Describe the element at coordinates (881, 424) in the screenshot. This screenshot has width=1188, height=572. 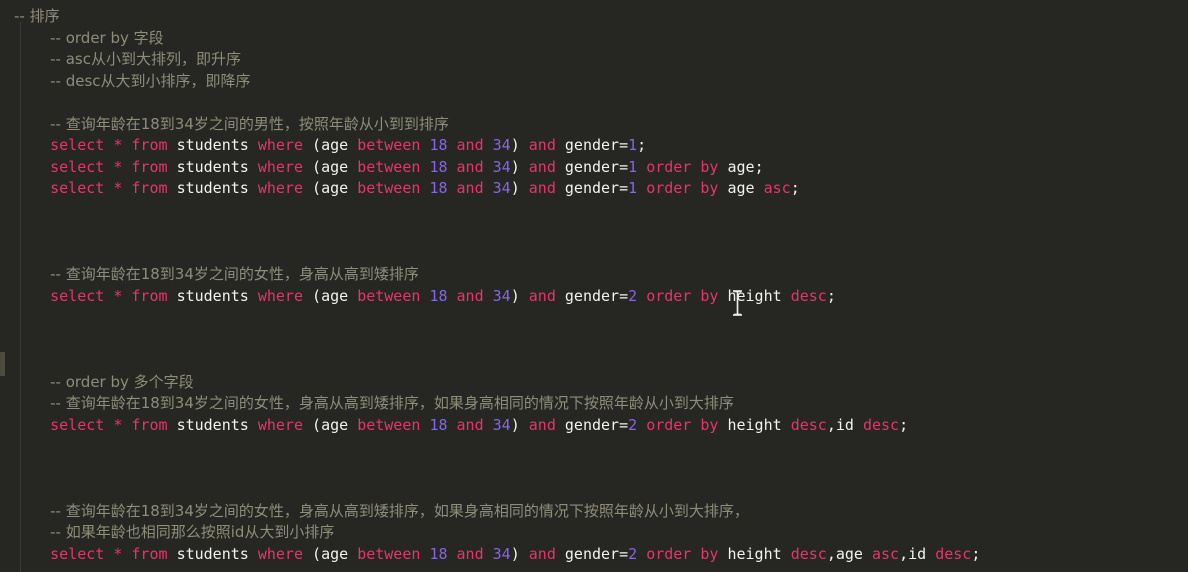
I see `token-kw: desc` at that location.